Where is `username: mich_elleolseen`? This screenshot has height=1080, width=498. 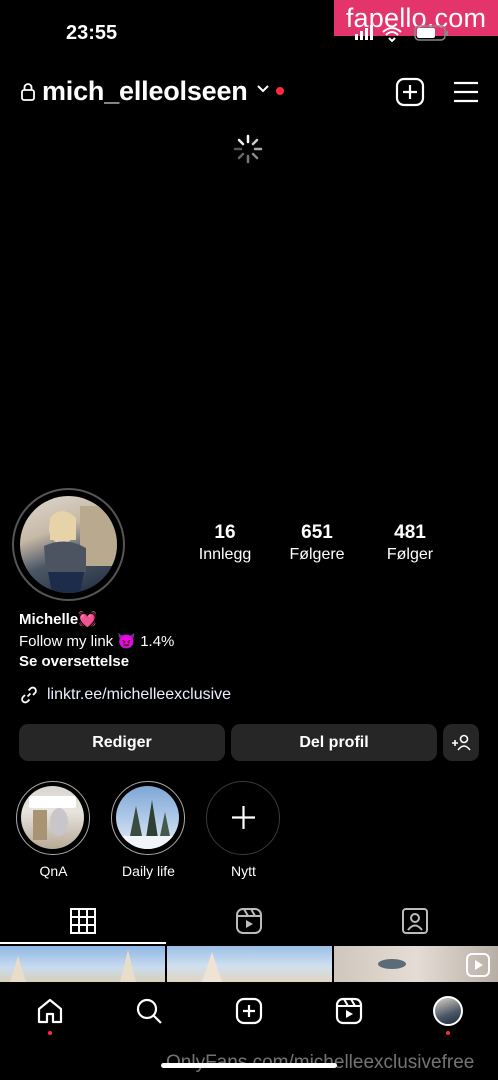 username: mich_elleolseen is located at coordinates (145, 91).